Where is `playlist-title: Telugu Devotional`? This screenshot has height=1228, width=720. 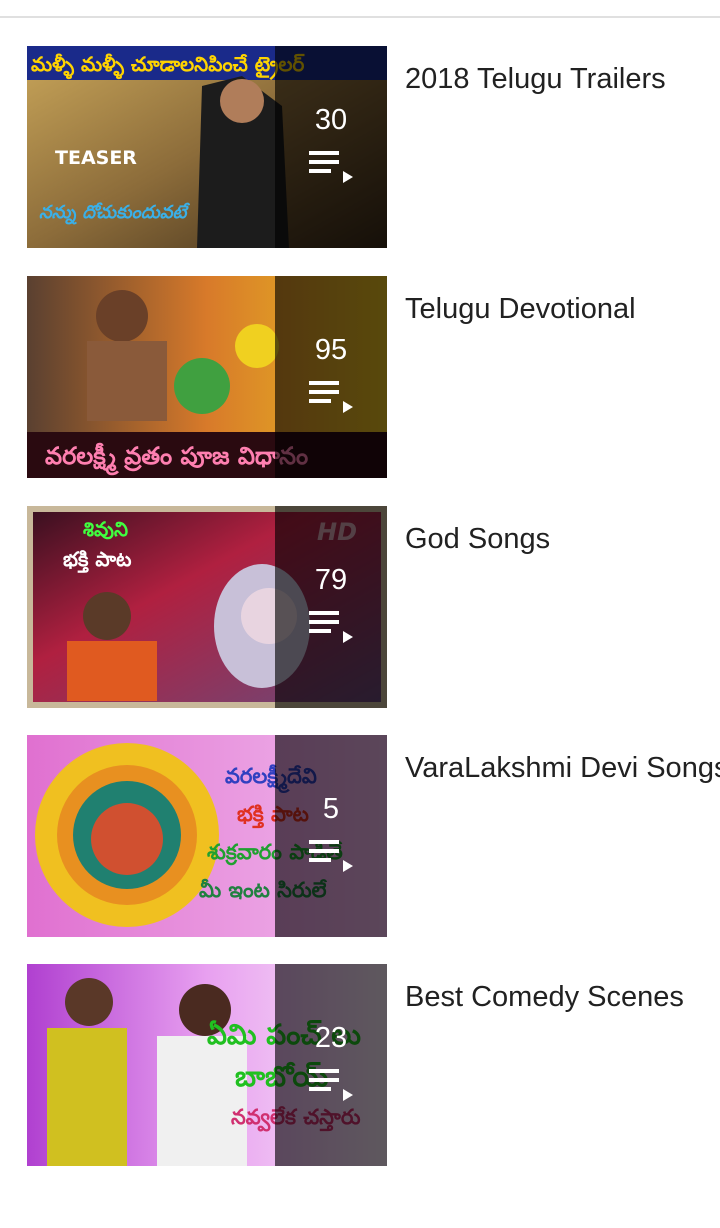 playlist-title: Telugu Devotional is located at coordinates (562, 309).